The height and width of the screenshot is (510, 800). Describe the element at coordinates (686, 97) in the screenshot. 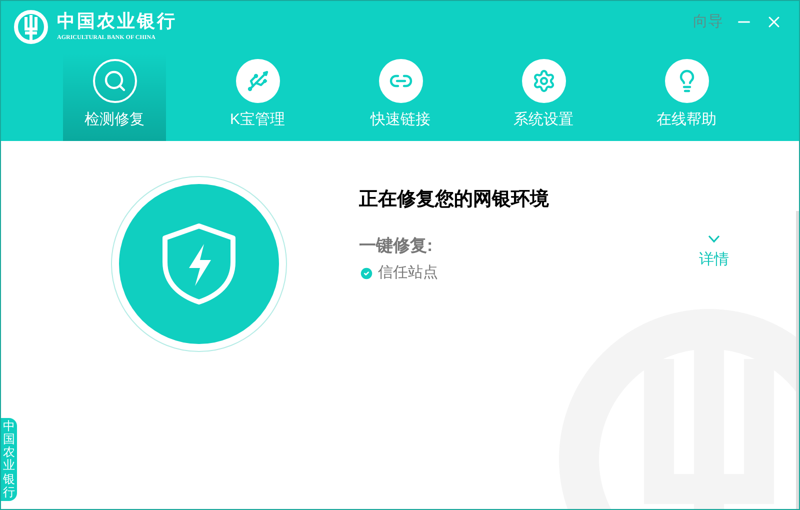

I see `nav-tab: 在线帮助` at that location.